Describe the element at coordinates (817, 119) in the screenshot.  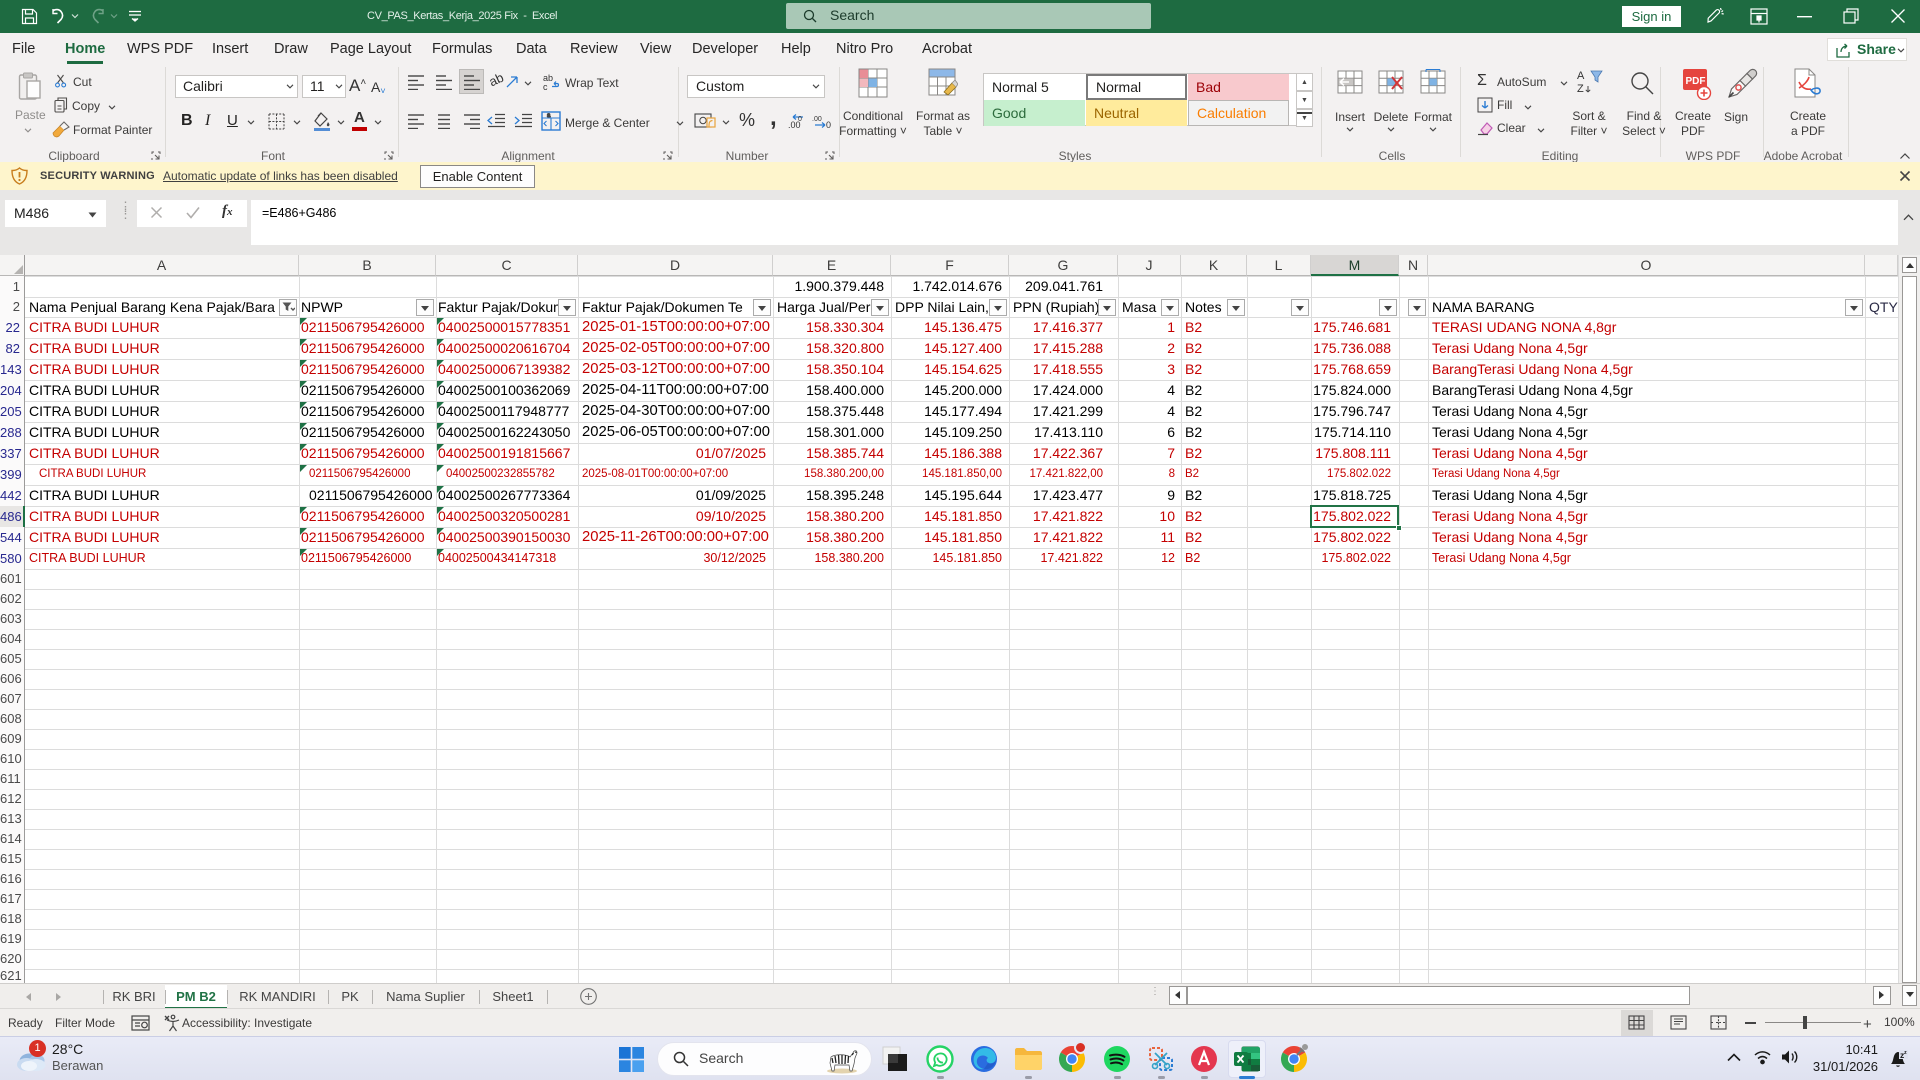
I see `svg-text: .00` at that location.